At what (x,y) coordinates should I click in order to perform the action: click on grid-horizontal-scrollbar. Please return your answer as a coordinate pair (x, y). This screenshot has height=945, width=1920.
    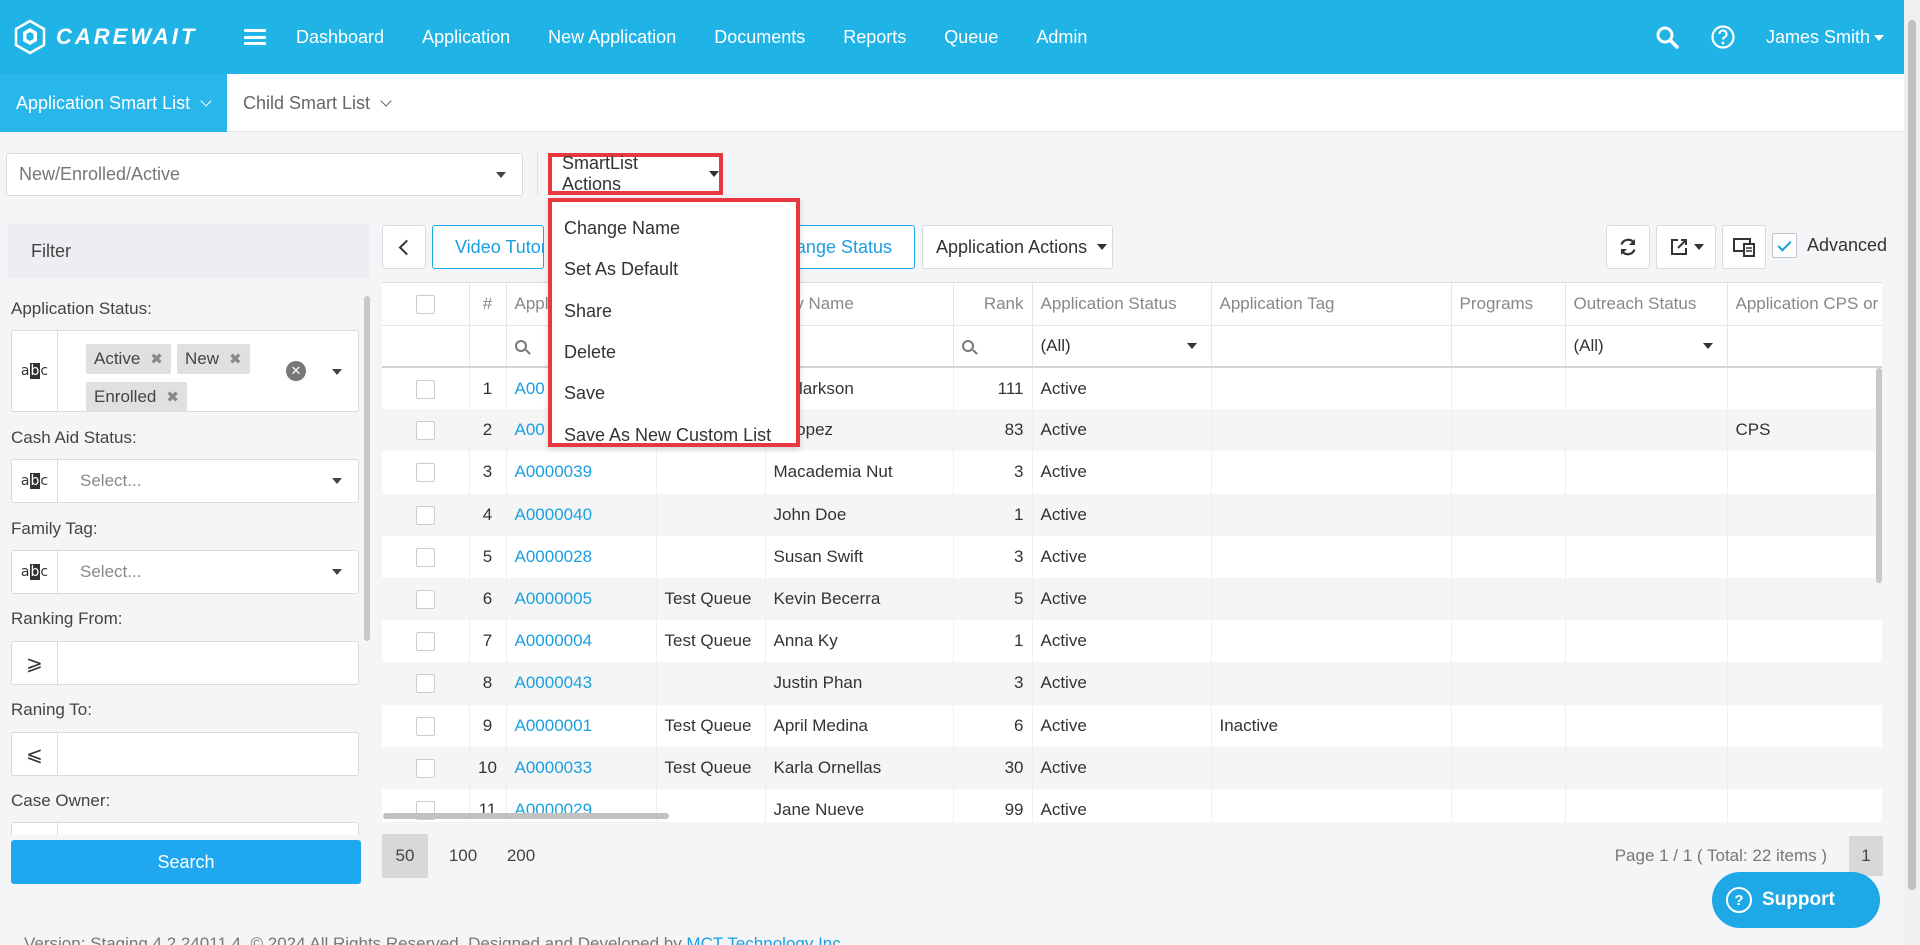
    Looking at the image, I should click on (526, 816).